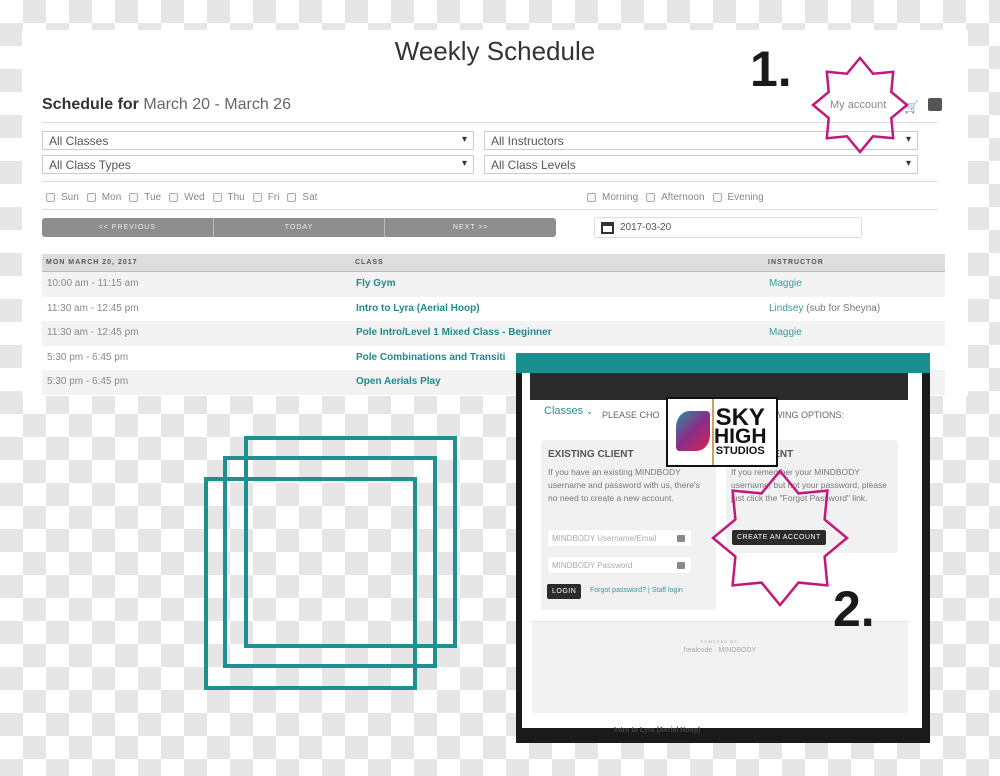  I want to click on day-filters: Sun Mon Tue Wed Thu Fri Sat, so click(185, 198).